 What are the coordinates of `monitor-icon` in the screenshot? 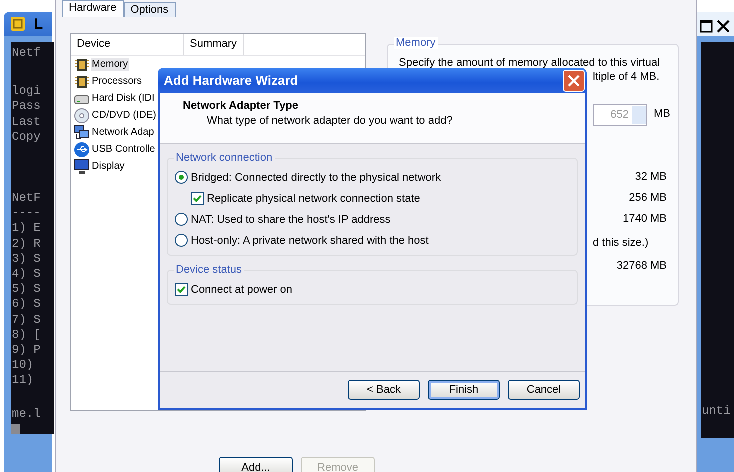 It's located at (82, 166).